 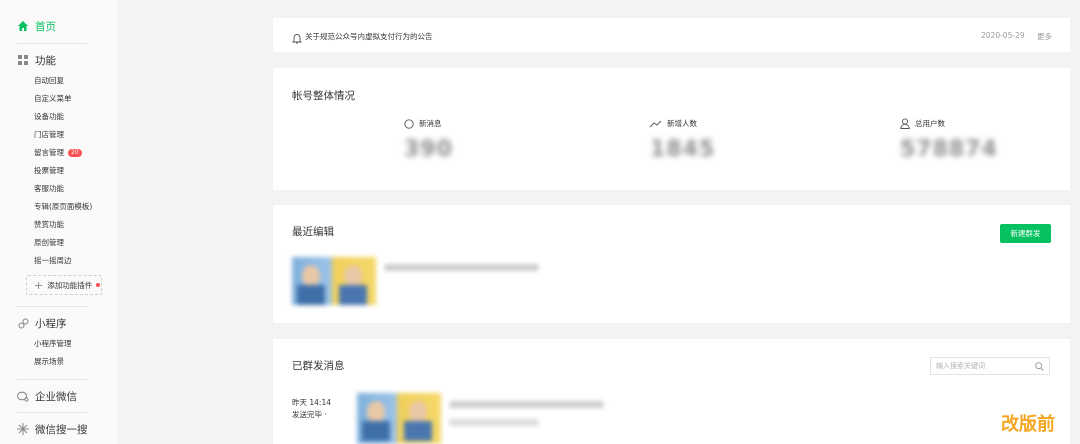 What do you see at coordinates (323, 96) in the screenshot?
I see `overview-title: 帐号整体情况` at bounding box center [323, 96].